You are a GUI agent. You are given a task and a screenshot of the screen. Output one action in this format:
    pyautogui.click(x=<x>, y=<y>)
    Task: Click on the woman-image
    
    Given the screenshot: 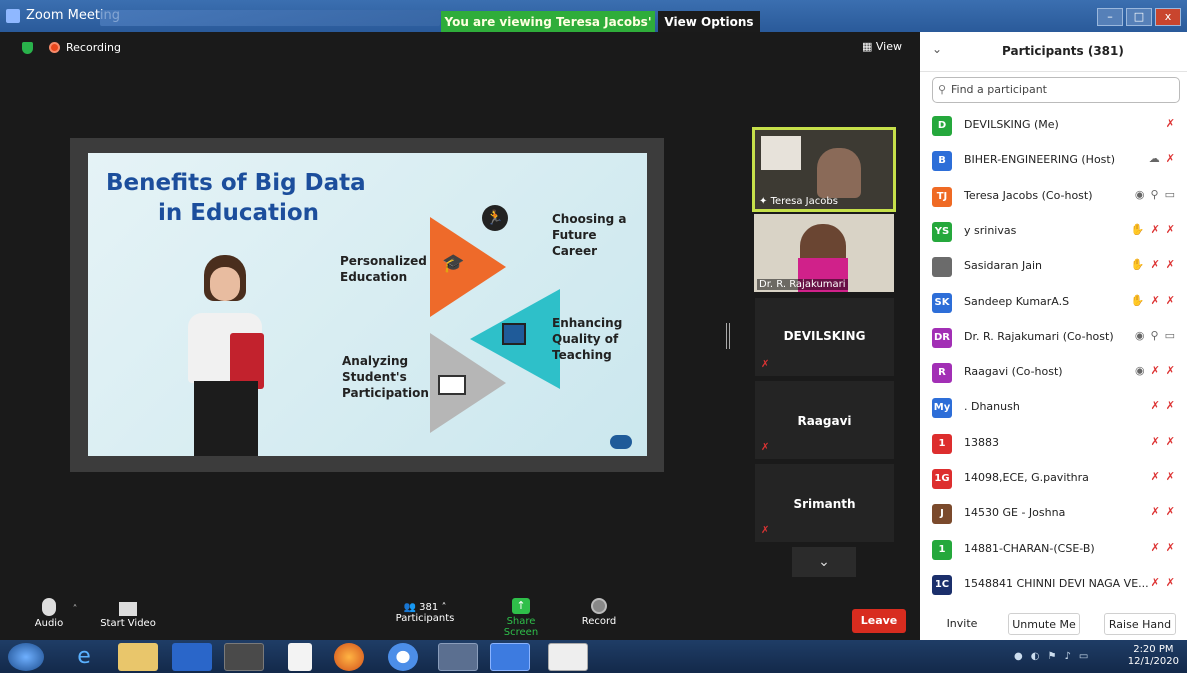 What is the action you would take?
    pyautogui.click(x=222, y=355)
    